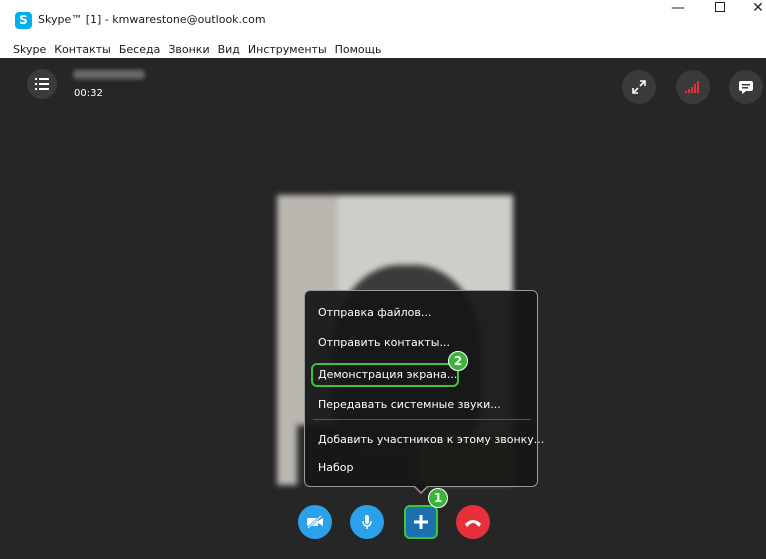 The image size is (766, 559). What do you see at coordinates (82, 49) in the screenshot?
I see `menu-contacts: Контакты` at bounding box center [82, 49].